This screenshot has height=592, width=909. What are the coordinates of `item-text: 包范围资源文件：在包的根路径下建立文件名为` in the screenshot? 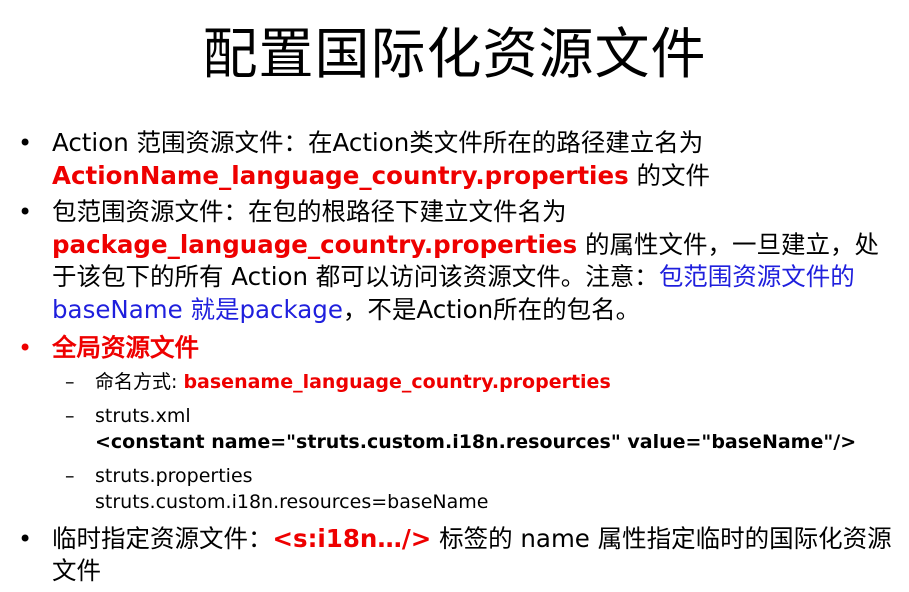 It's located at (309, 211).